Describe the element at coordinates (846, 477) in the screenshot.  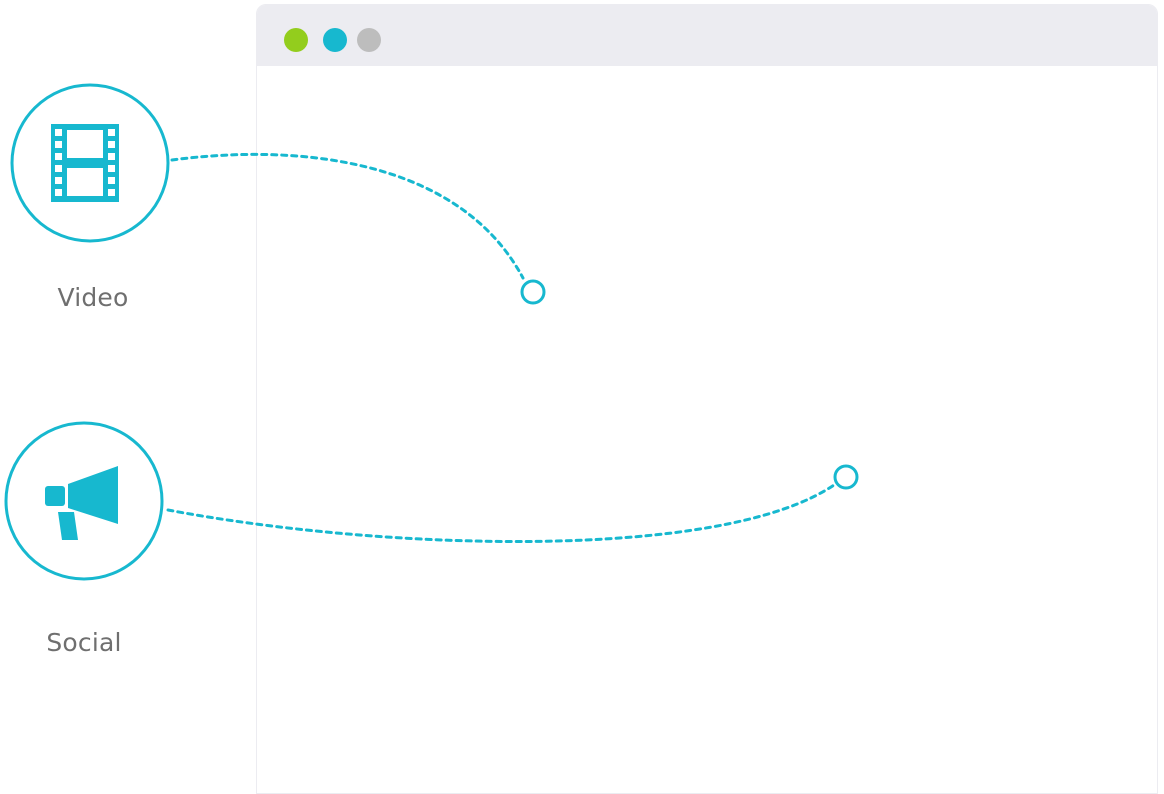
I see `social-endpoint` at that location.